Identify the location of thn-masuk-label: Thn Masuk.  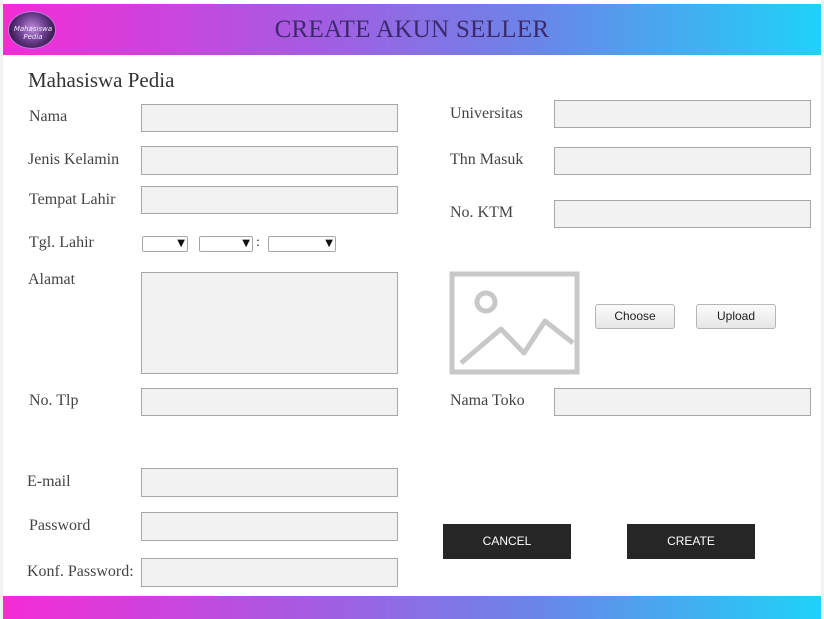
(487, 159).